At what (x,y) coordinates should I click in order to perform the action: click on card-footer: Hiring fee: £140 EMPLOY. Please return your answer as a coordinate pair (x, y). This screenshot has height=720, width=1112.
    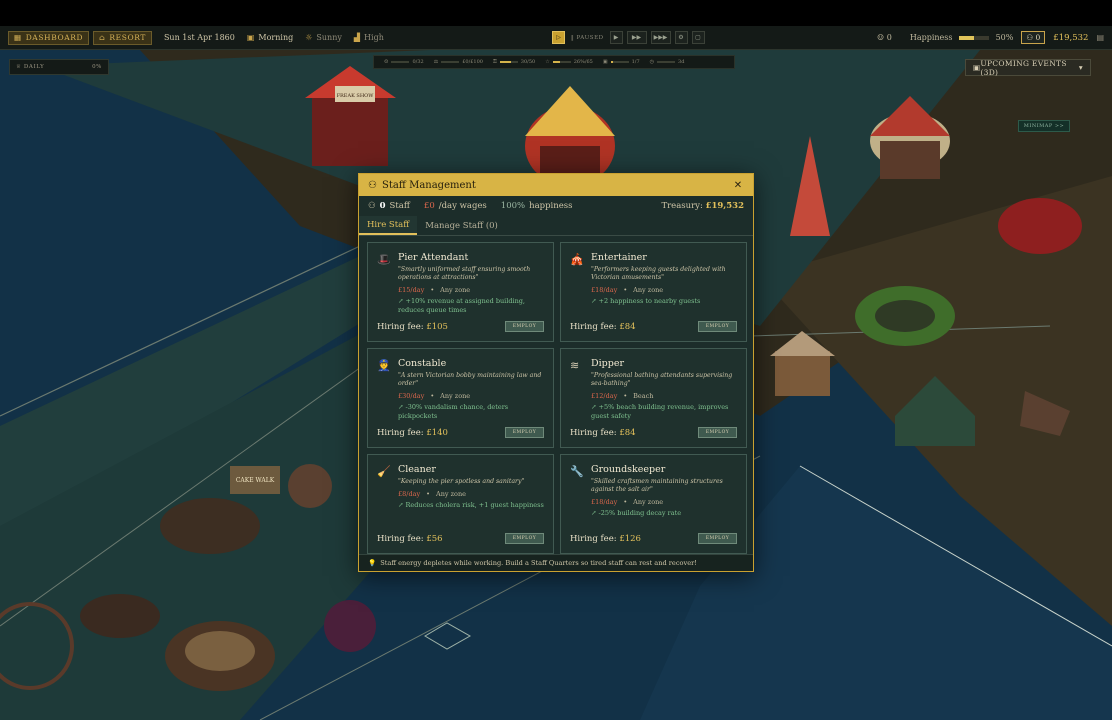
    Looking at the image, I should click on (460, 432).